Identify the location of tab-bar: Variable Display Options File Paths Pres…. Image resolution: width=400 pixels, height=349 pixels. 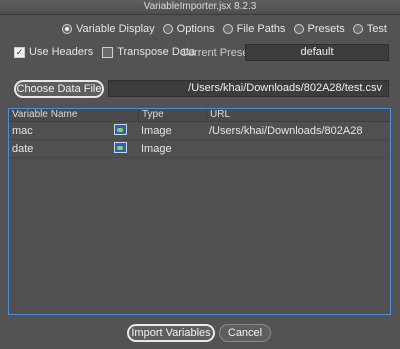
(224, 29).